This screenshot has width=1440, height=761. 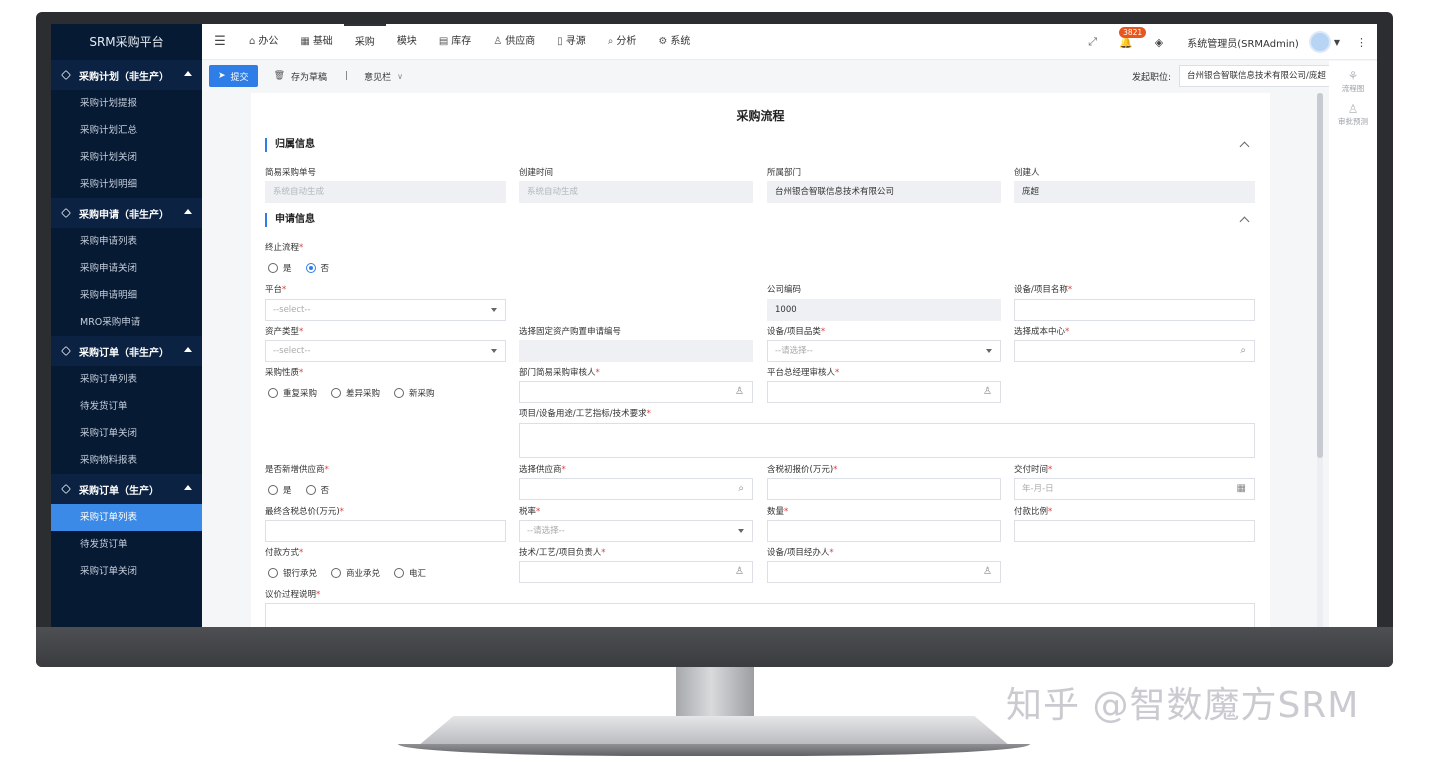 What do you see at coordinates (760, 116) in the screenshot?
I see `page-title: 采购流程` at bounding box center [760, 116].